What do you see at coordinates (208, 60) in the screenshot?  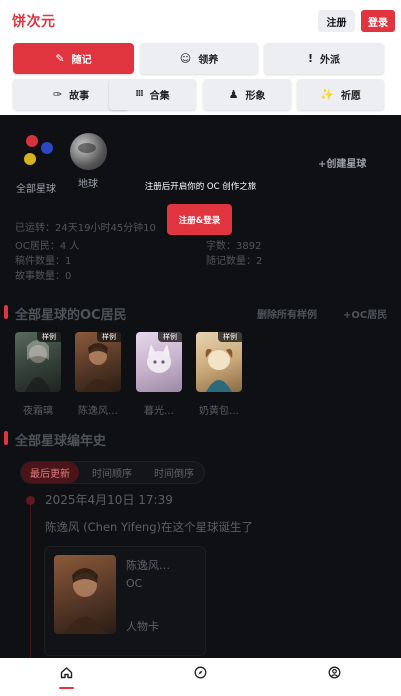 I see `nav-label: 领养` at bounding box center [208, 60].